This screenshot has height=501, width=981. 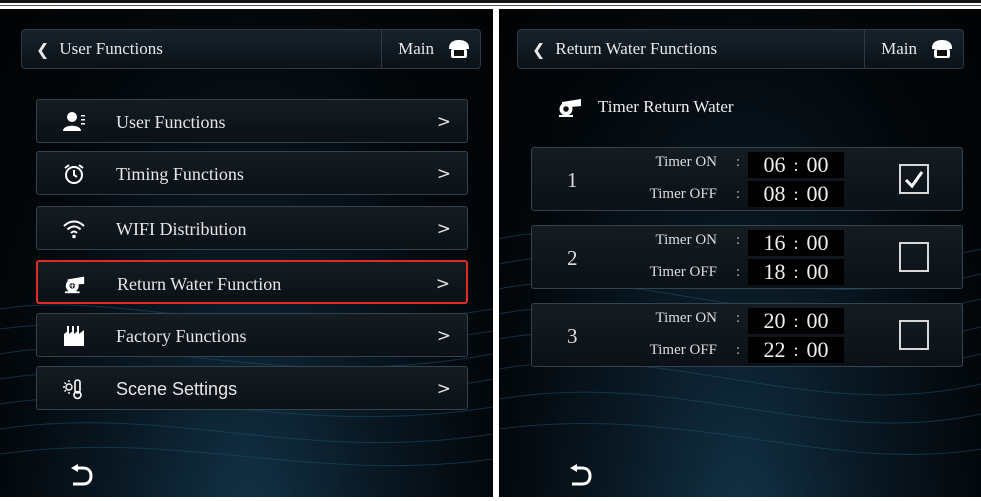 I want to click on back-button: ❮ Return Water Functions, so click(x=617, y=49).